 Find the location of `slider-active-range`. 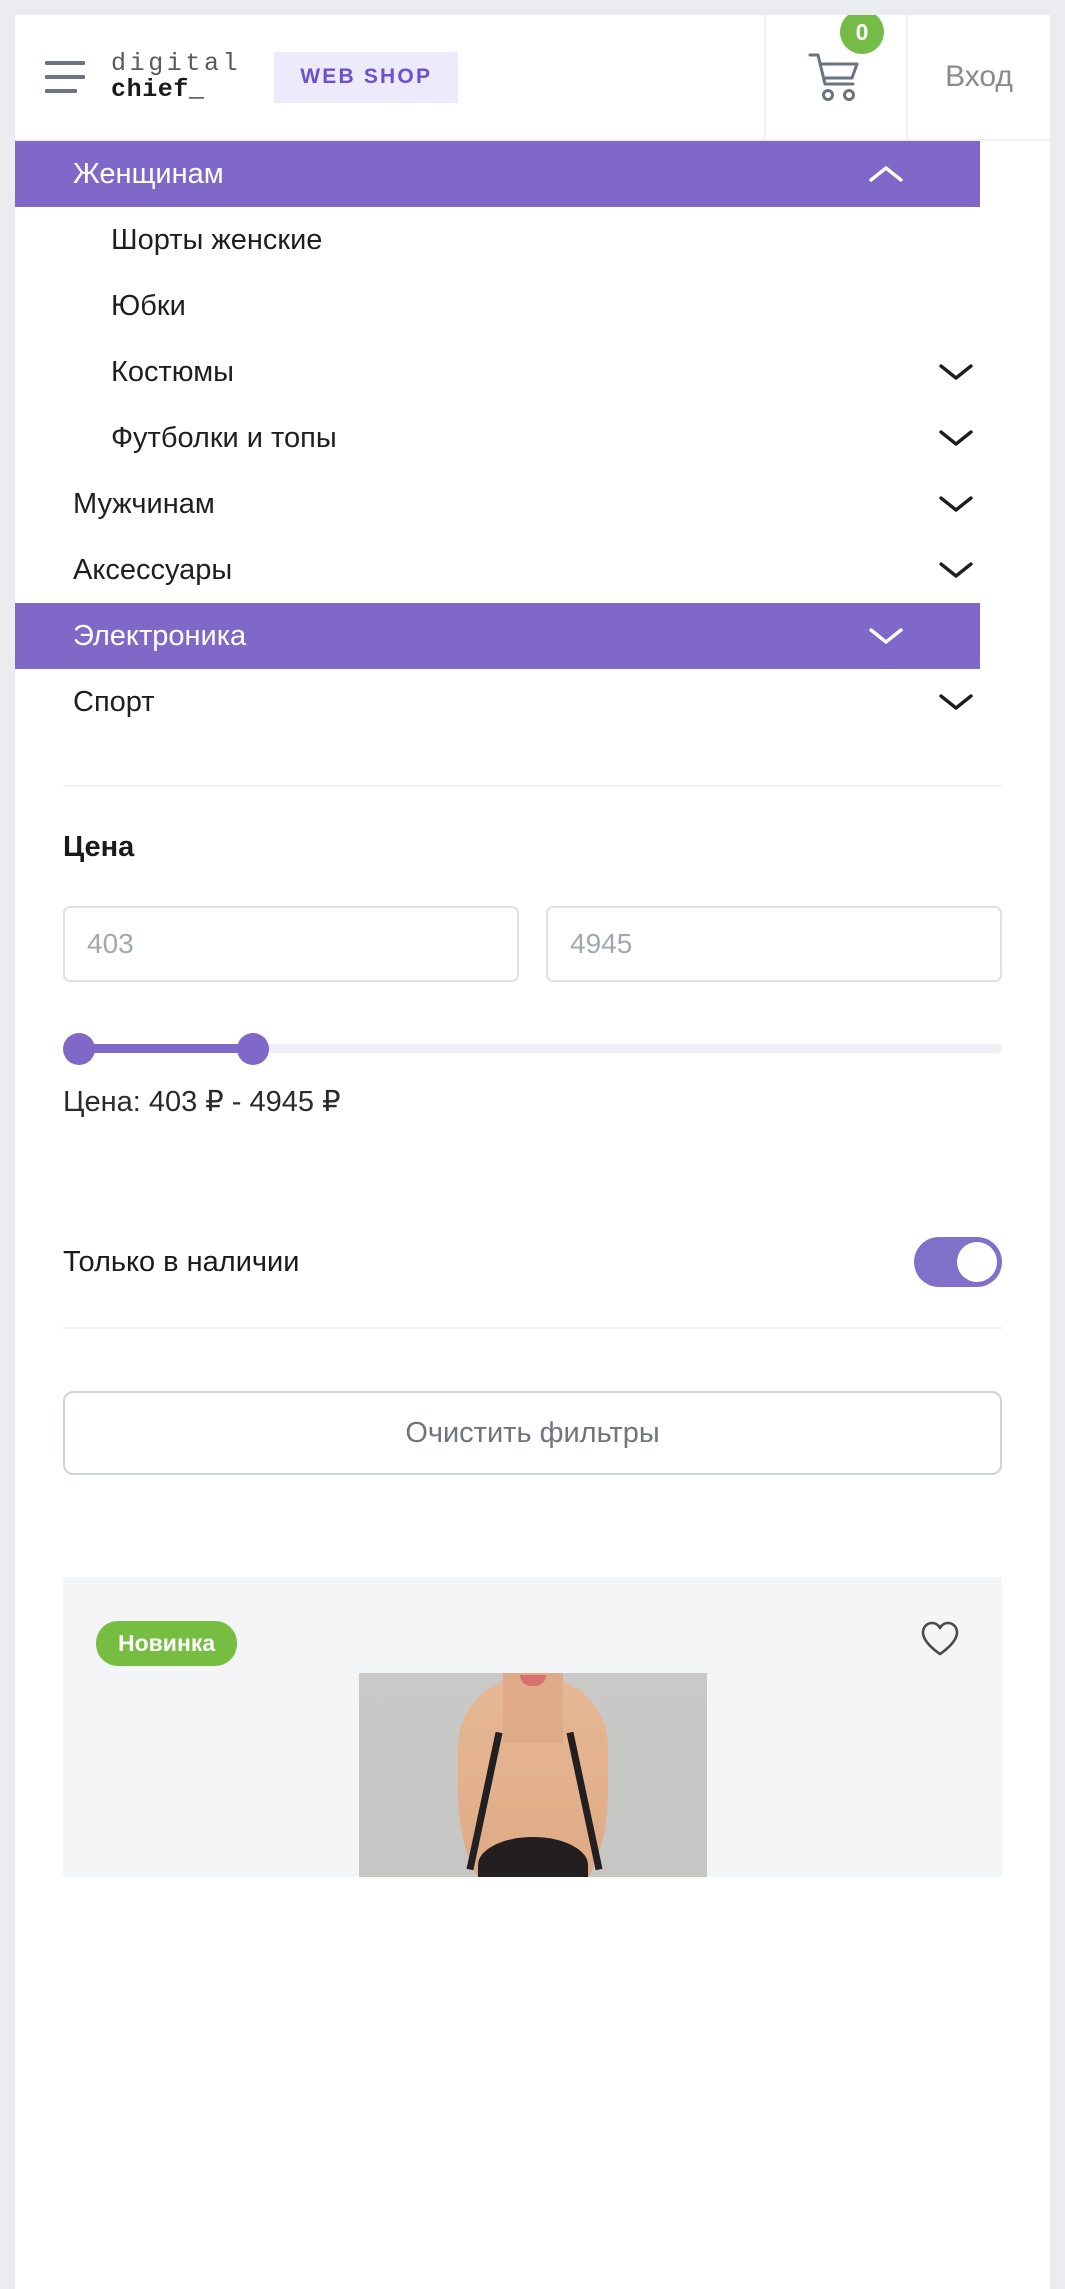

slider-active-range is located at coordinates (165, 1048).